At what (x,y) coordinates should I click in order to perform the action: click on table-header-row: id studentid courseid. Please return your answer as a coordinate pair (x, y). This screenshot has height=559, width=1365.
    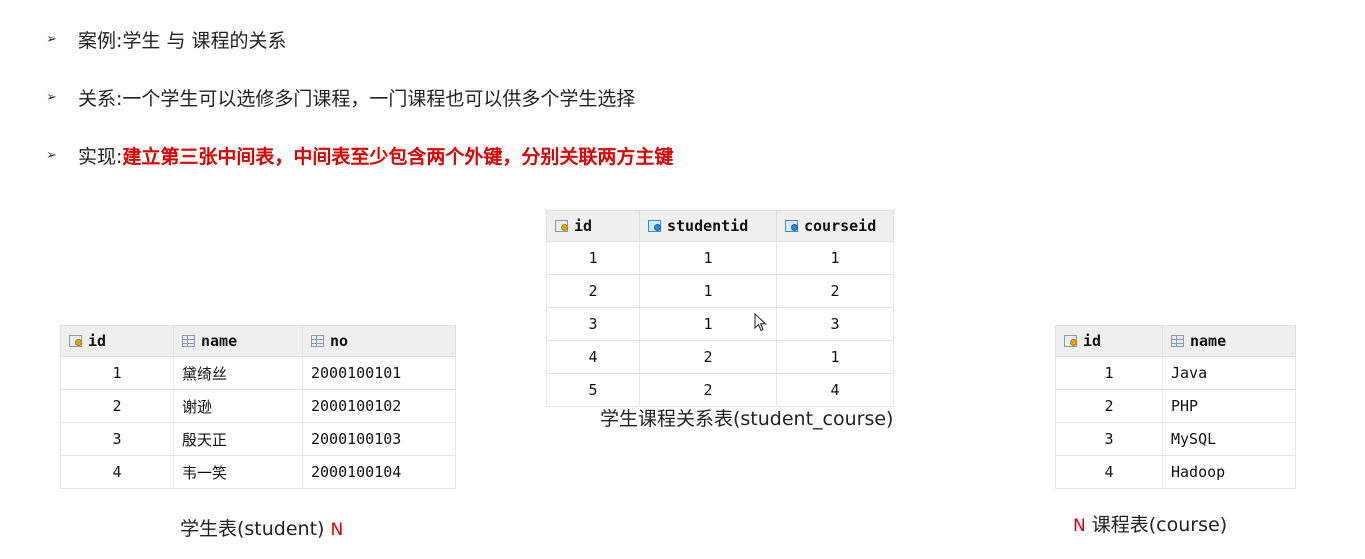
    Looking at the image, I should click on (720, 226).